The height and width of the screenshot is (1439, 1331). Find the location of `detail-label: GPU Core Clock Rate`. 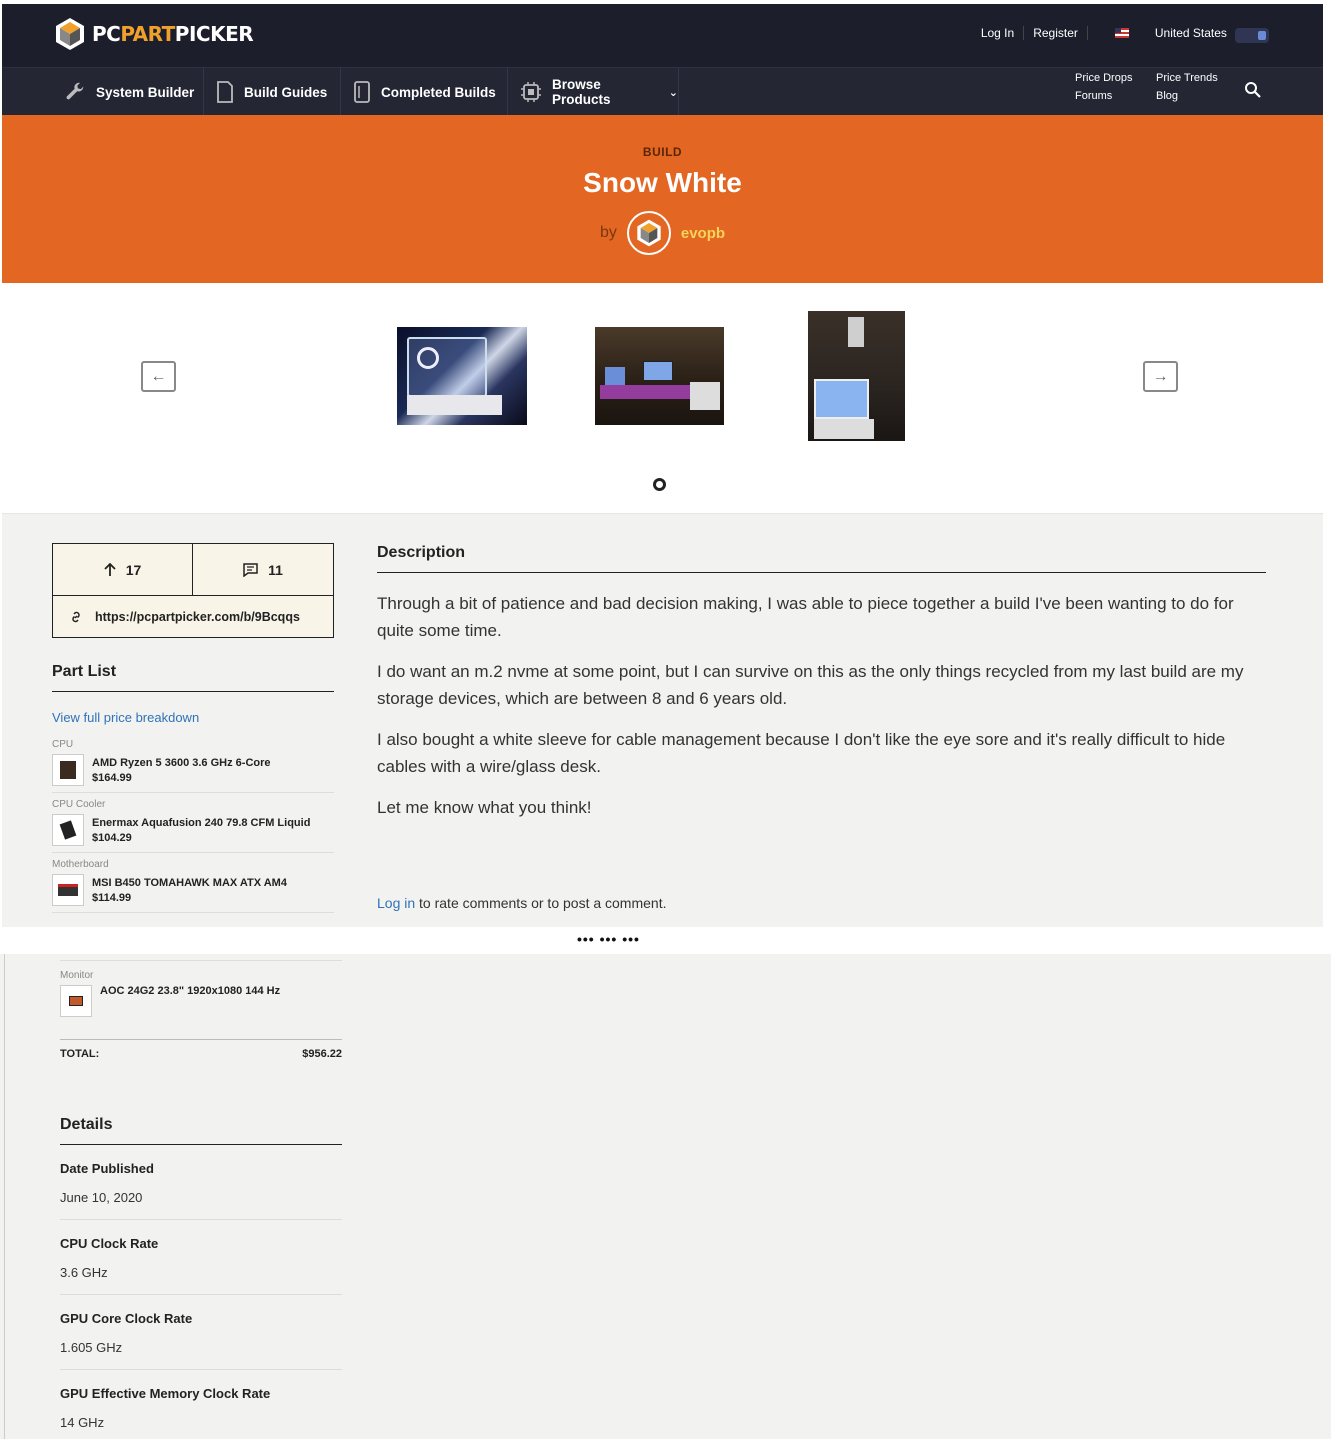

detail-label: GPU Core Clock Rate is located at coordinates (126, 1318).